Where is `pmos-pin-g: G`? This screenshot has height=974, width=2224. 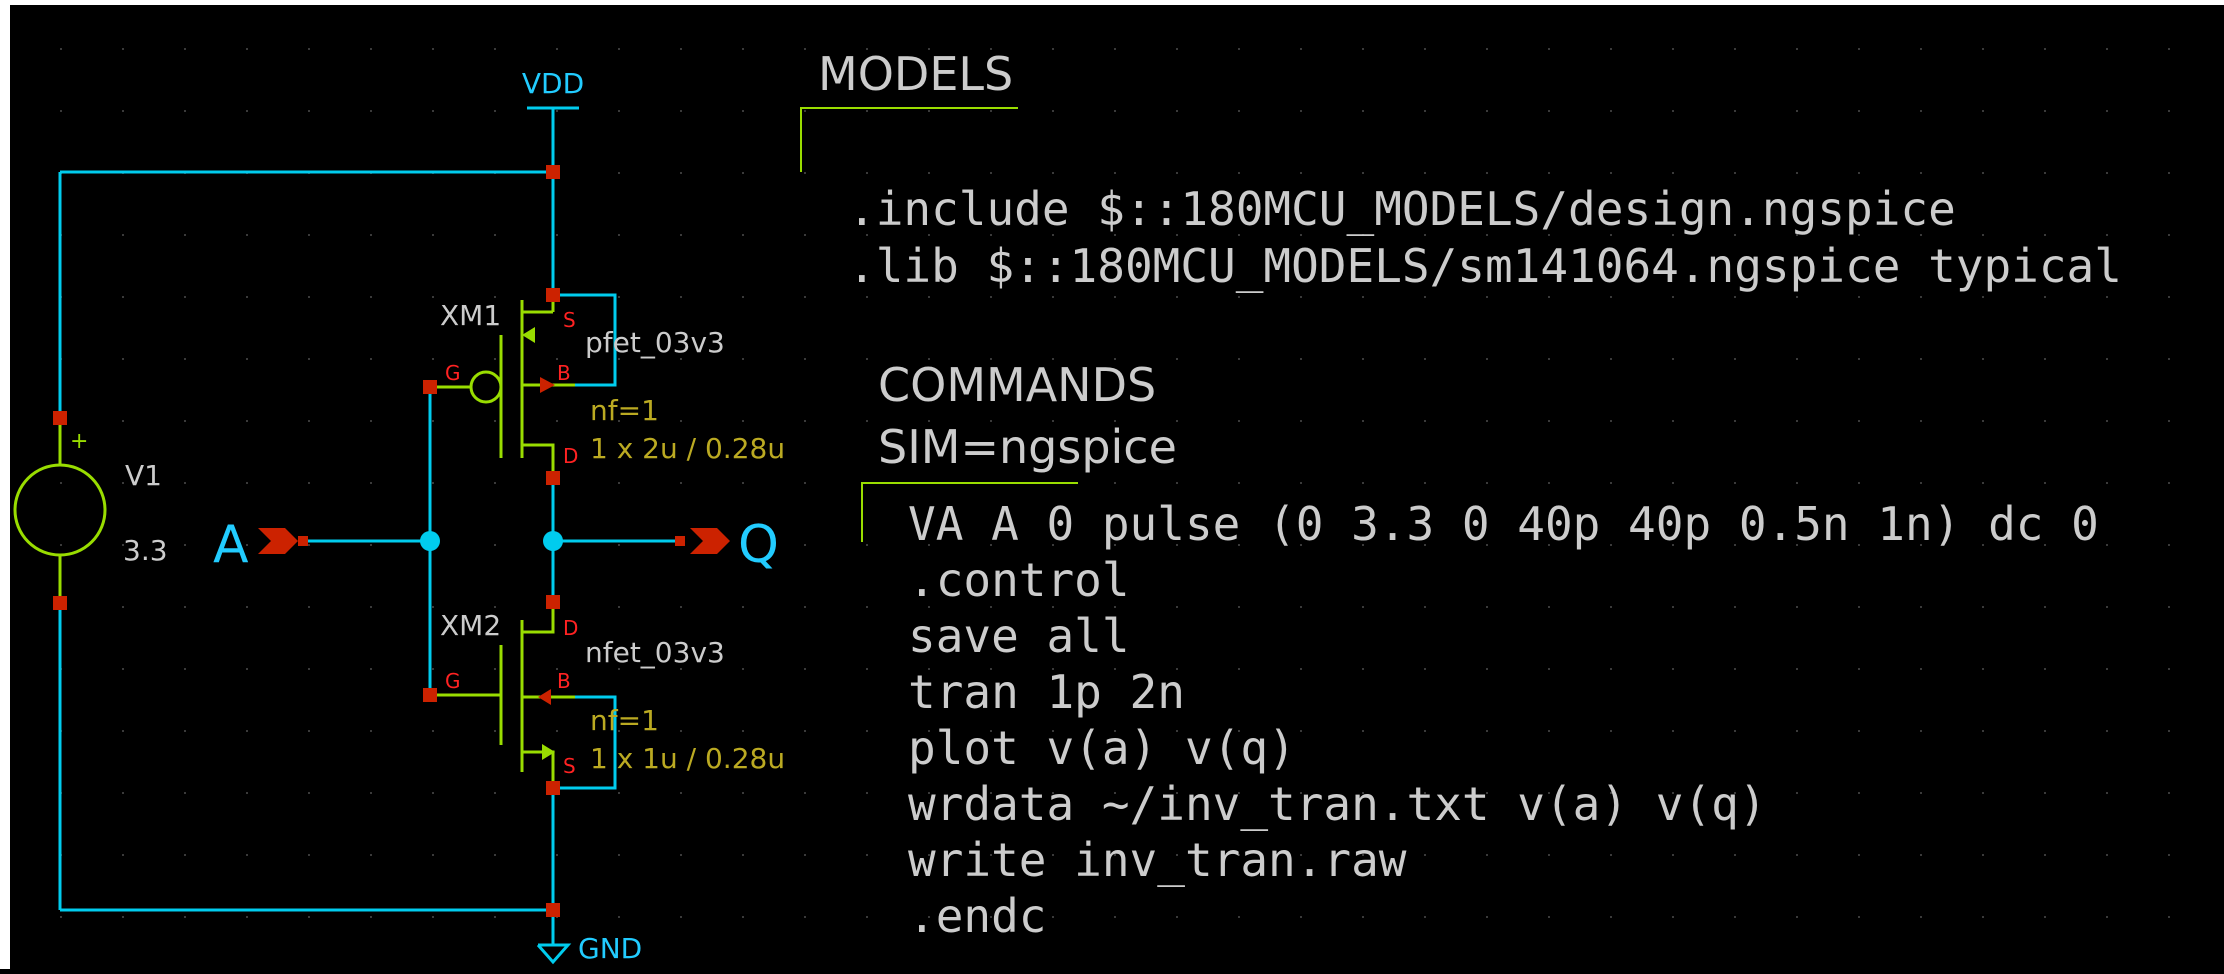
pmos-pin-g: G is located at coordinates (453, 373).